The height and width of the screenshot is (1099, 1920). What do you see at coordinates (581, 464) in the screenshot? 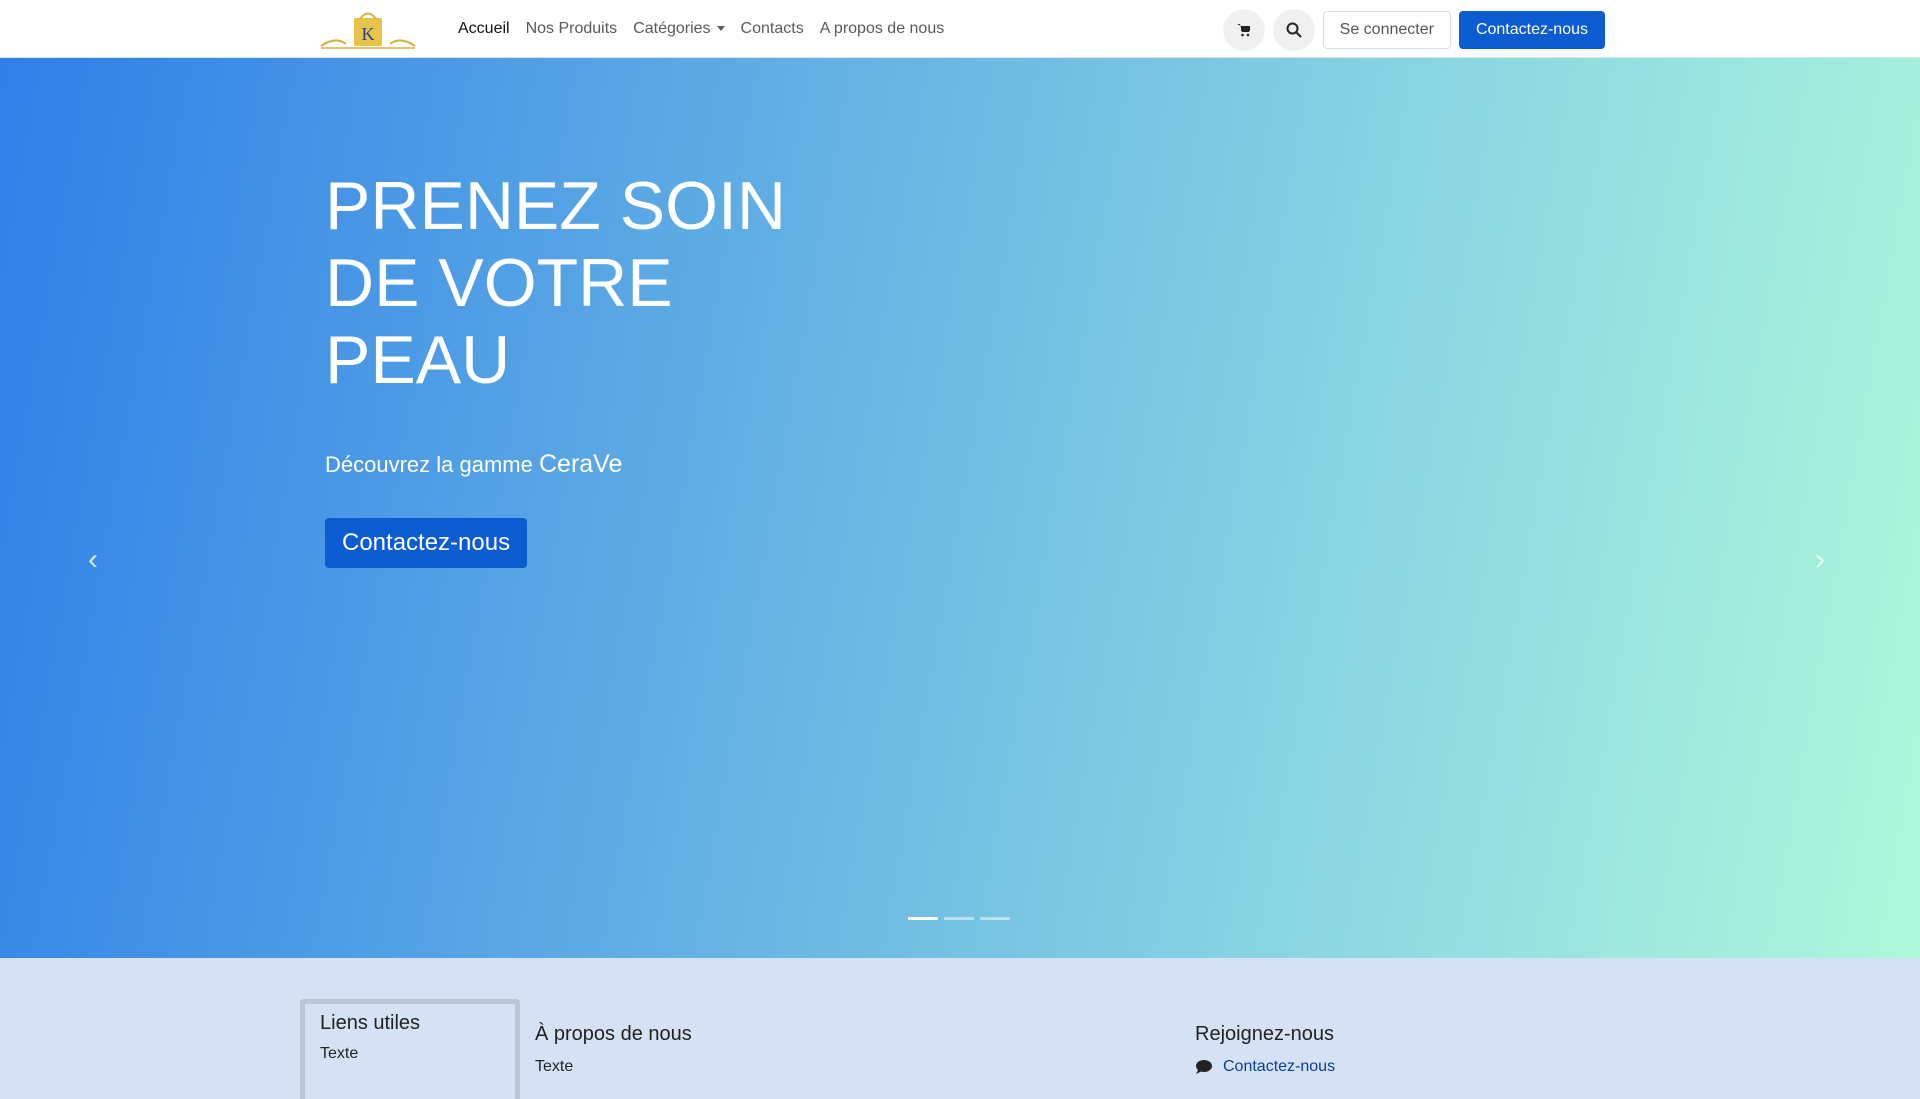
I see `hero-brand: CeraVe` at bounding box center [581, 464].